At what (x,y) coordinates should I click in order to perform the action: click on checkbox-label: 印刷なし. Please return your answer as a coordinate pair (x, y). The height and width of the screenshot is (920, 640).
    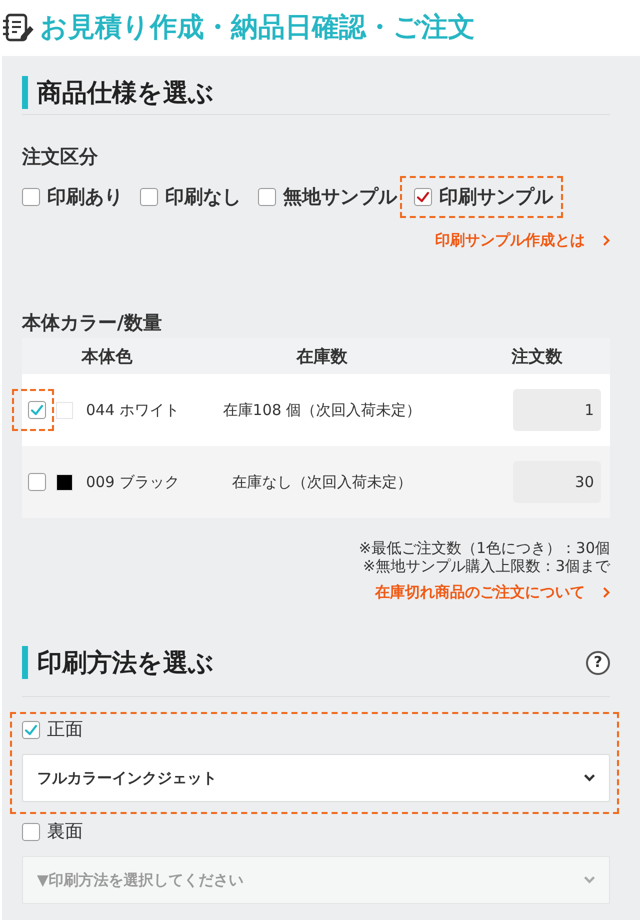
    Looking at the image, I should click on (203, 197).